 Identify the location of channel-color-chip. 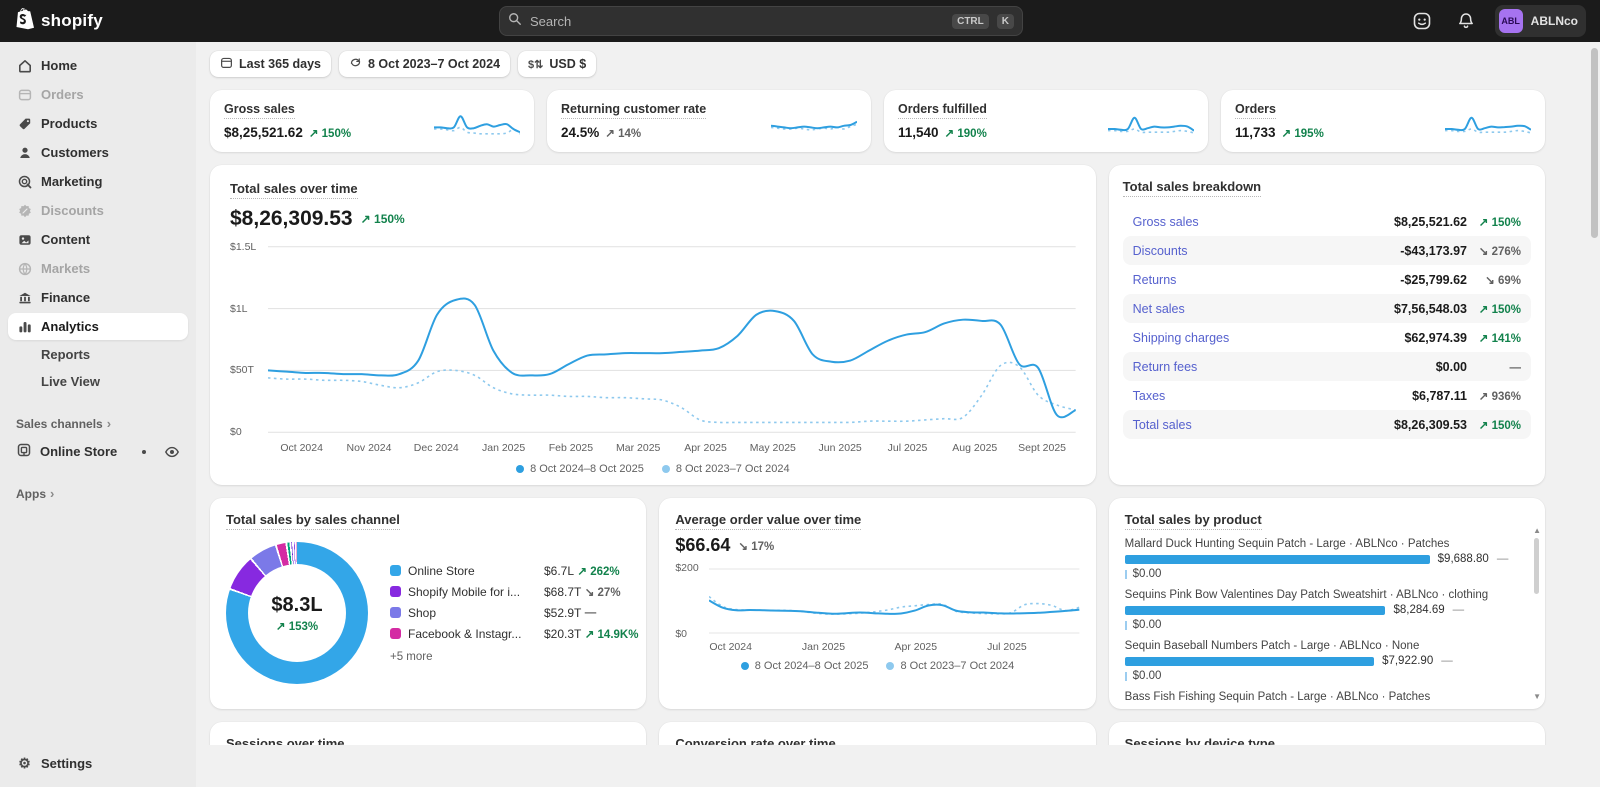
(395, 633).